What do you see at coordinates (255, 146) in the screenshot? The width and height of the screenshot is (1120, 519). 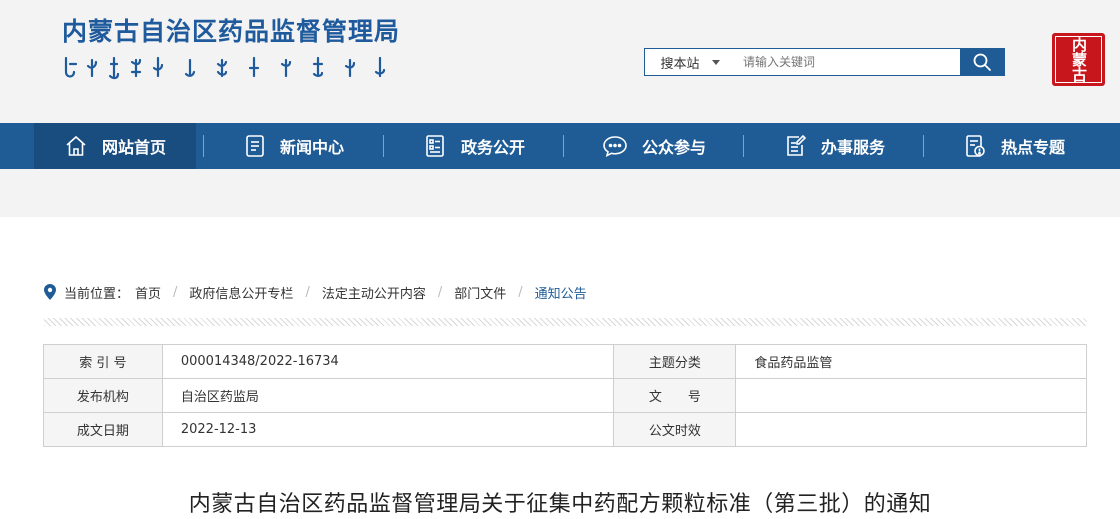 I see `news-icon` at bounding box center [255, 146].